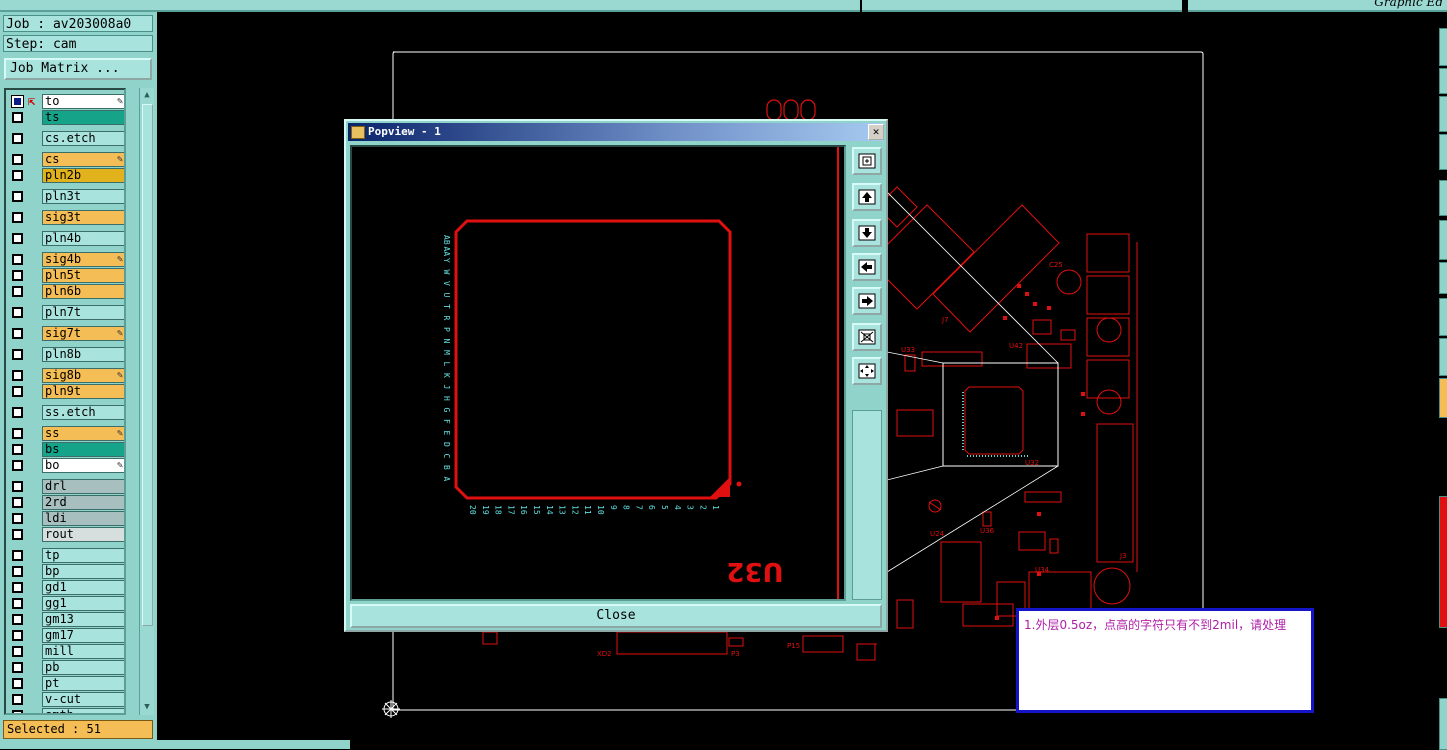 This screenshot has width=1447, height=750. Describe the element at coordinates (83, 259) in the screenshot. I see `layer-name: sig4b ✎` at that location.